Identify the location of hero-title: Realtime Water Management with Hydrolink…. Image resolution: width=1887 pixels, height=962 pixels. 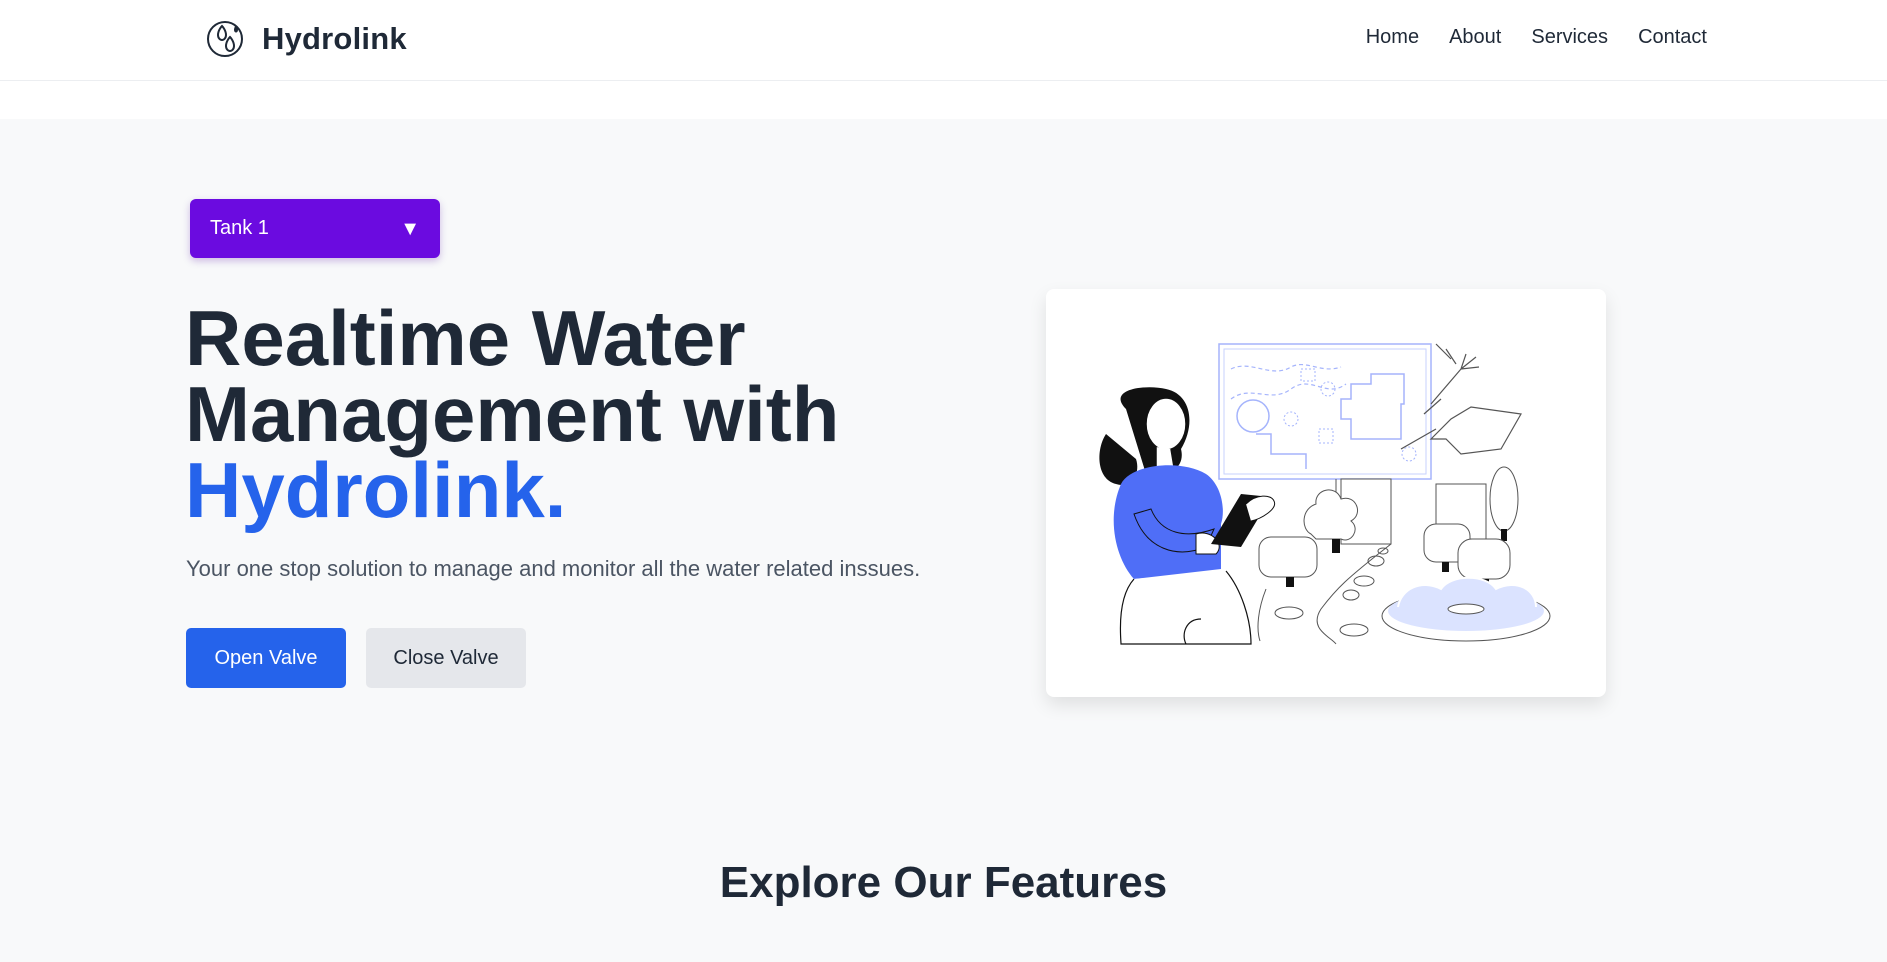
(512, 414).